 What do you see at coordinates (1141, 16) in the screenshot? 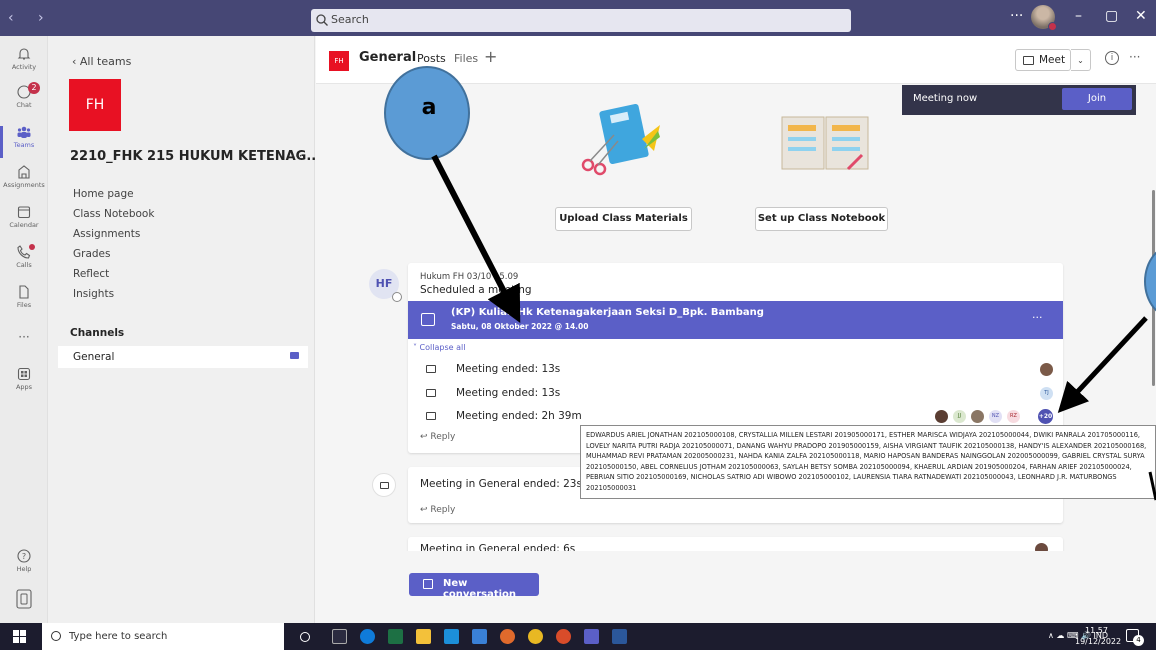
I see `close-button: ✕` at bounding box center [1141, 16].